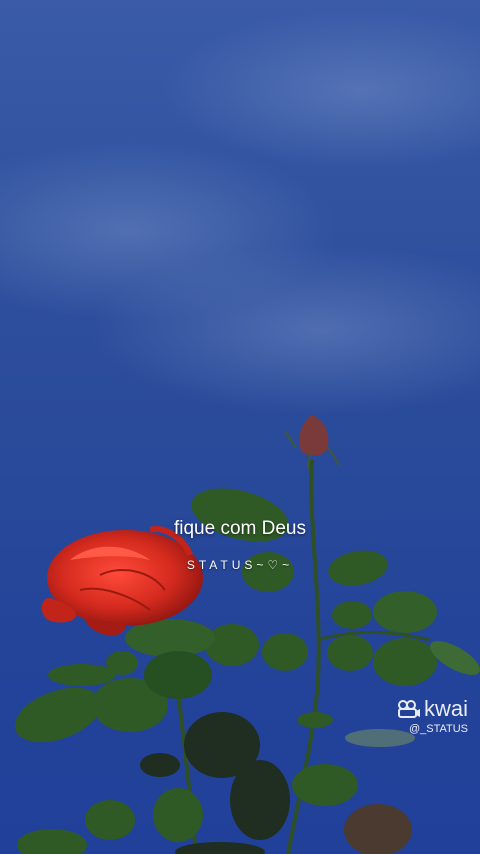 The height and width of the screenshot is (854, 480). Describe the element at coordinates (105, 628) in the screenshot. I see `rose-petal` at that location.